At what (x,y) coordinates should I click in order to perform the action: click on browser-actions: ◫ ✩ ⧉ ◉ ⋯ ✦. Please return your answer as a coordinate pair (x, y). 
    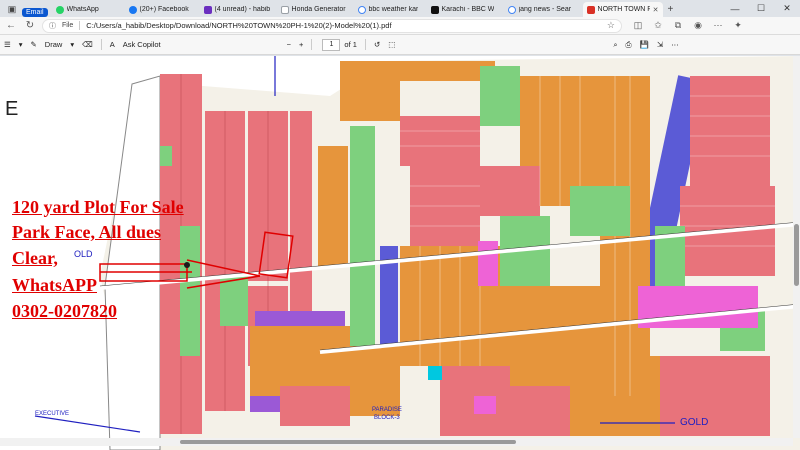
    Looking at the image, I should click on (688, 26).